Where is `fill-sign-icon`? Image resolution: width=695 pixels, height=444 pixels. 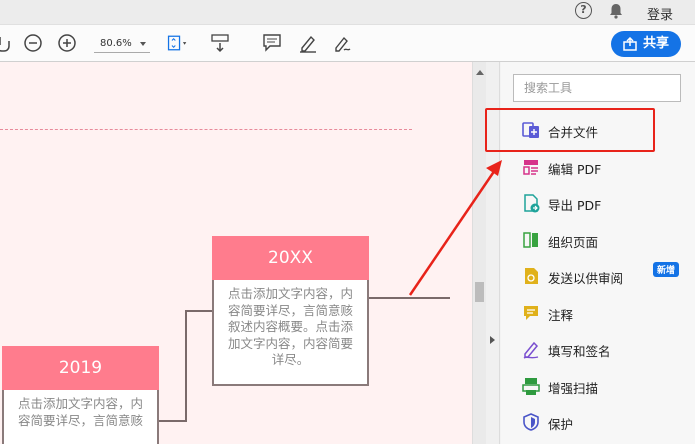
fill-sign-icon is located at coordinates (531, 350).